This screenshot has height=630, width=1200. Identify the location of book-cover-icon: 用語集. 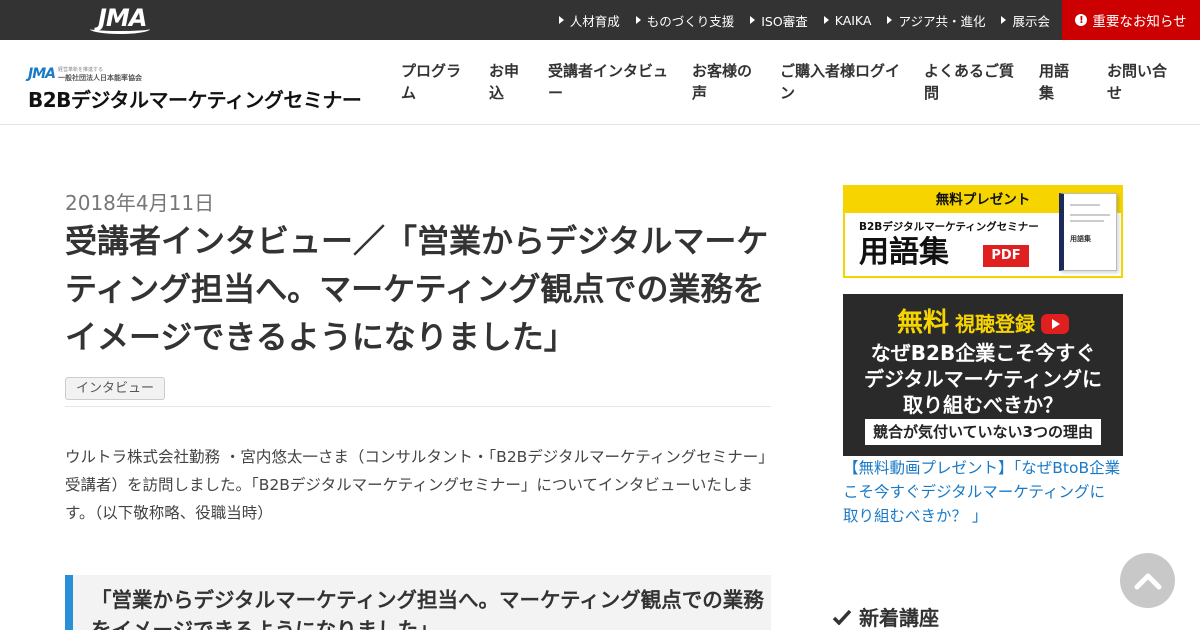
(1088, 232).